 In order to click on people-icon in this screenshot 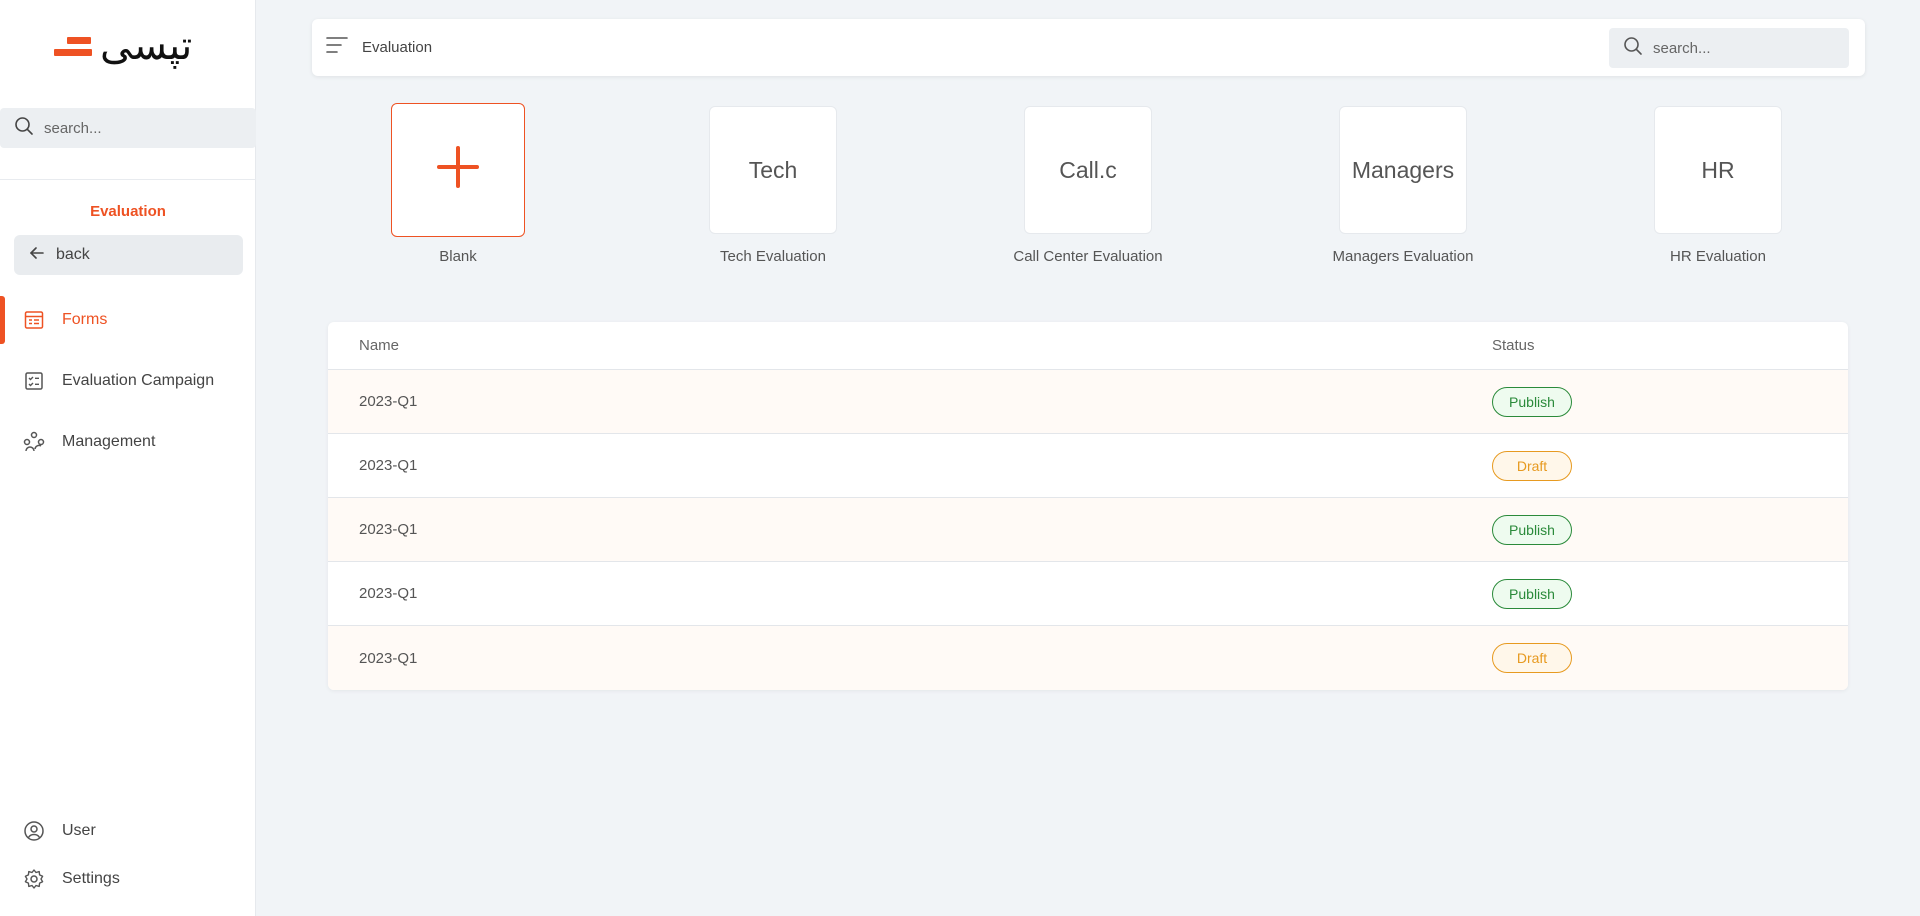, I will do `click(34, 442)`.